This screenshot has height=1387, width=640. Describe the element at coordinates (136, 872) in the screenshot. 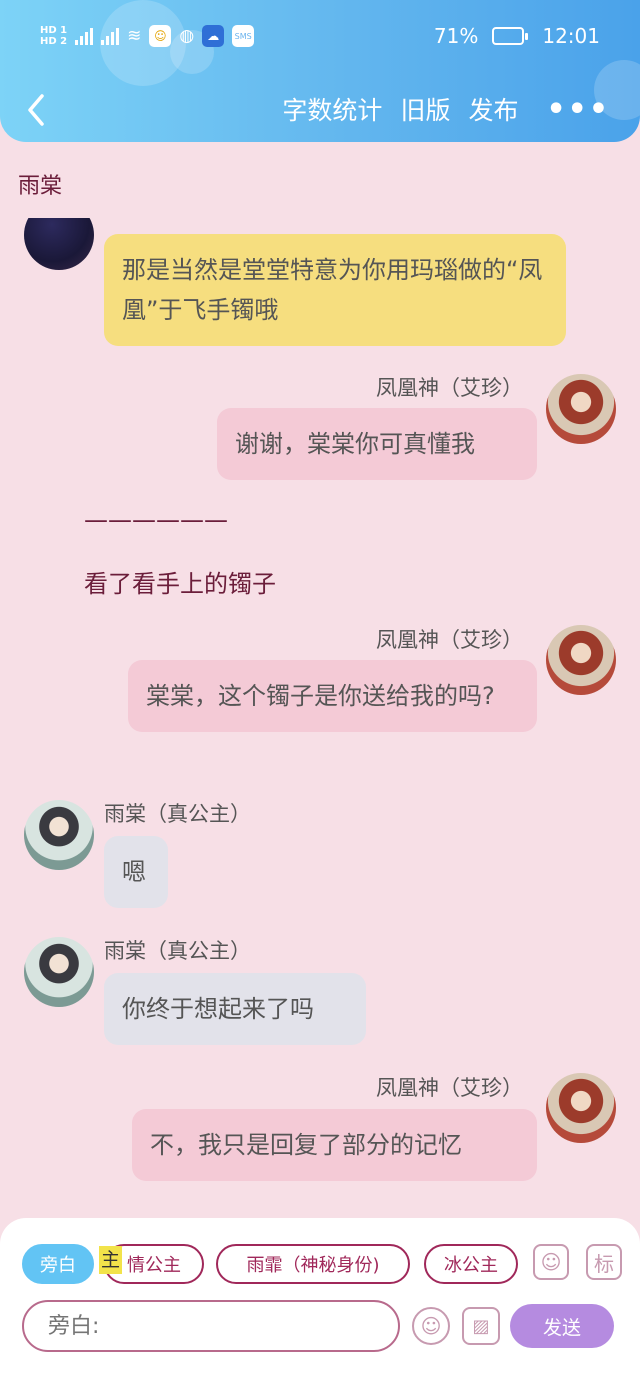

I see `message-bubble: 嗯` at that location.